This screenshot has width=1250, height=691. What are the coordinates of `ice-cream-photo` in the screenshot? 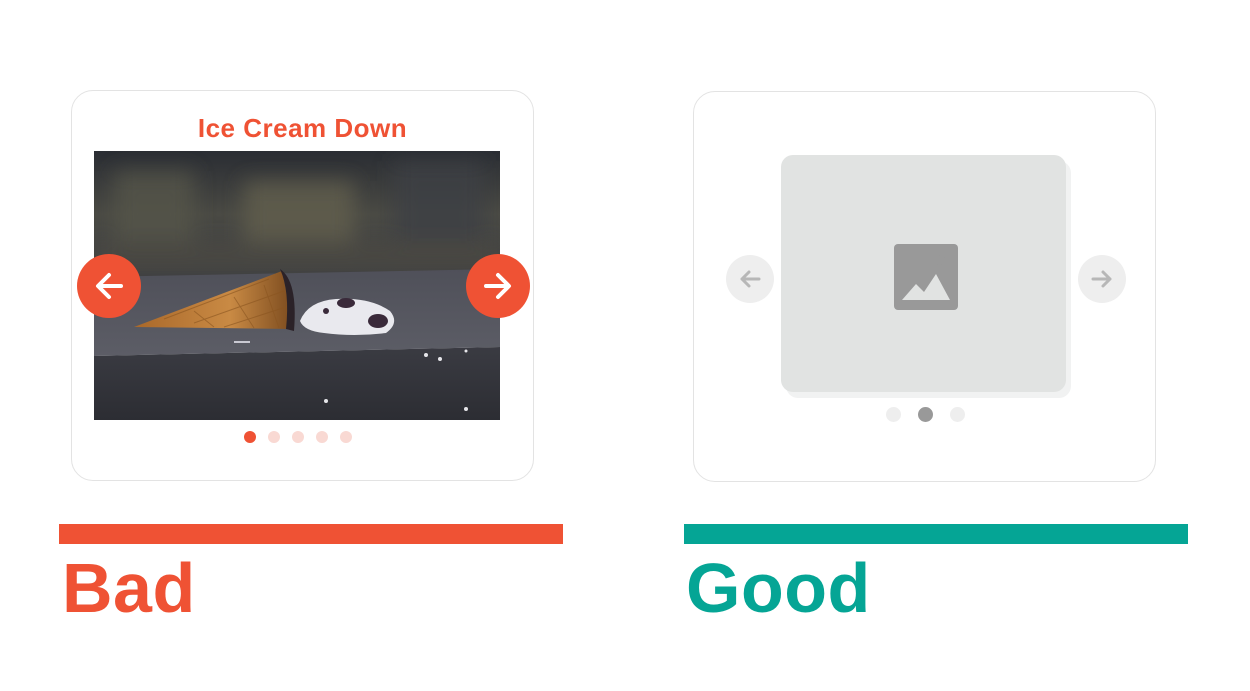 It's located at (297, 285).